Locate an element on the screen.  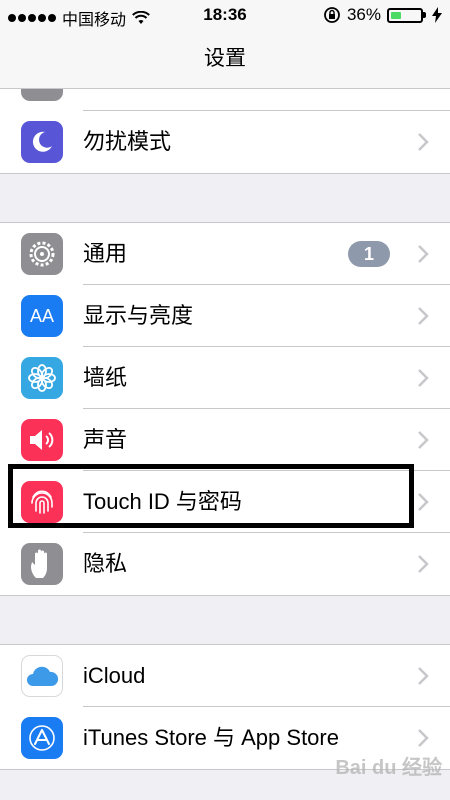
battery-percent: 36% is located at coordinates (363, 14).